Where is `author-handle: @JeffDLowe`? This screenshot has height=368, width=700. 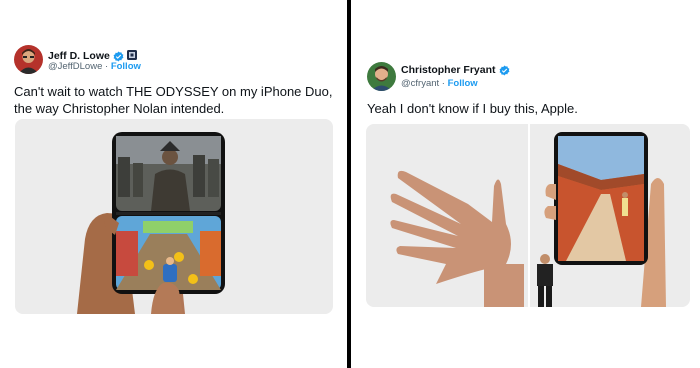
author-handle: @JeffDLowe is located at coordinates (75, 66).